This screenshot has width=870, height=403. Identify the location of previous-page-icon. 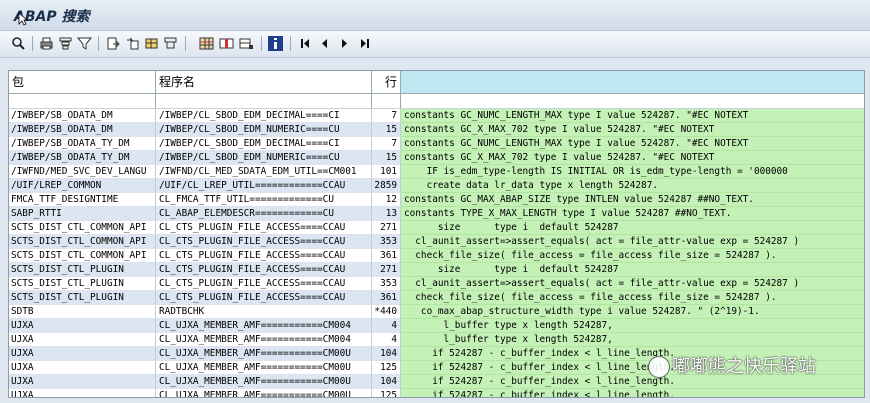
(324, 43).